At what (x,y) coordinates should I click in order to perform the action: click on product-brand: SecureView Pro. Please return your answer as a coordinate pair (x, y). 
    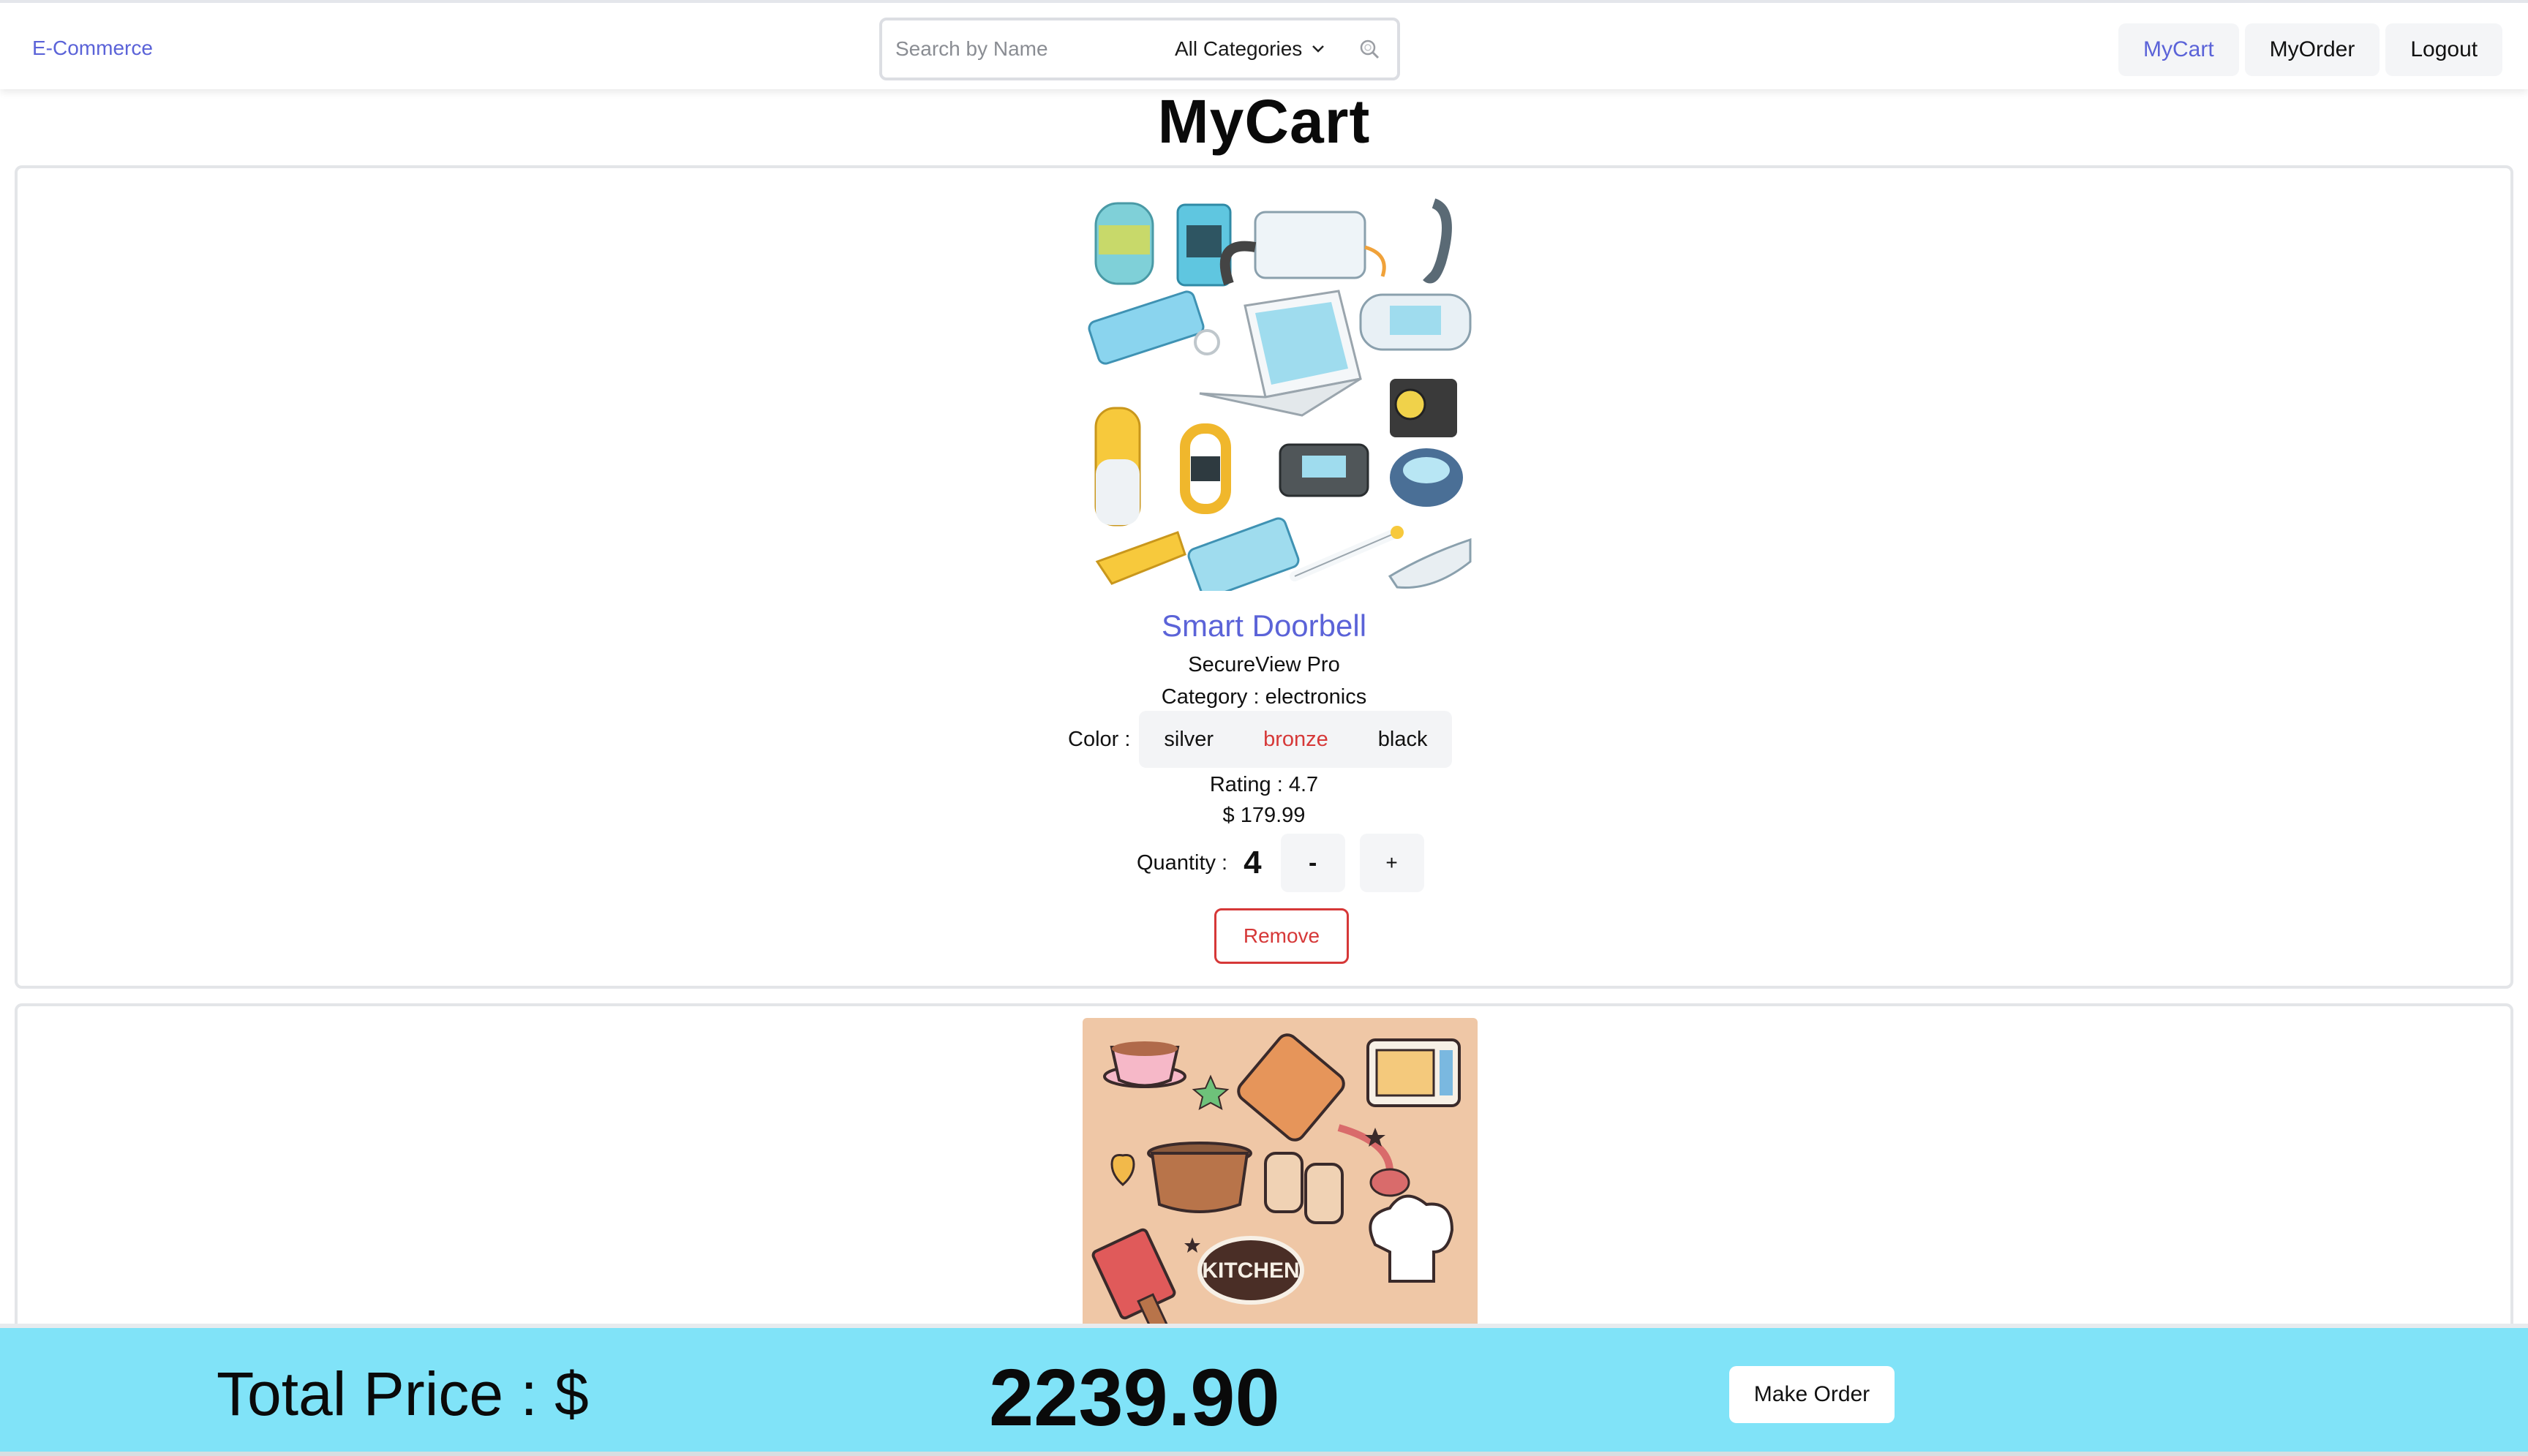
    Looking at the image, I should click on (1264, 665).